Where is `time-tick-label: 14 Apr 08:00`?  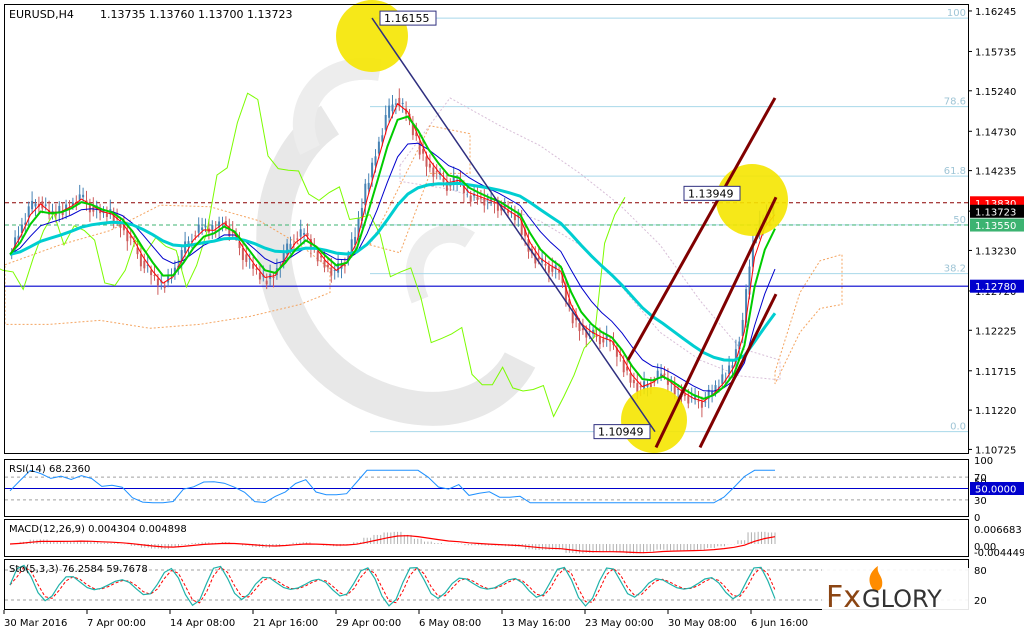
time-tick-label: 14 Apr 08:00 is located at coordinates (202, 623).